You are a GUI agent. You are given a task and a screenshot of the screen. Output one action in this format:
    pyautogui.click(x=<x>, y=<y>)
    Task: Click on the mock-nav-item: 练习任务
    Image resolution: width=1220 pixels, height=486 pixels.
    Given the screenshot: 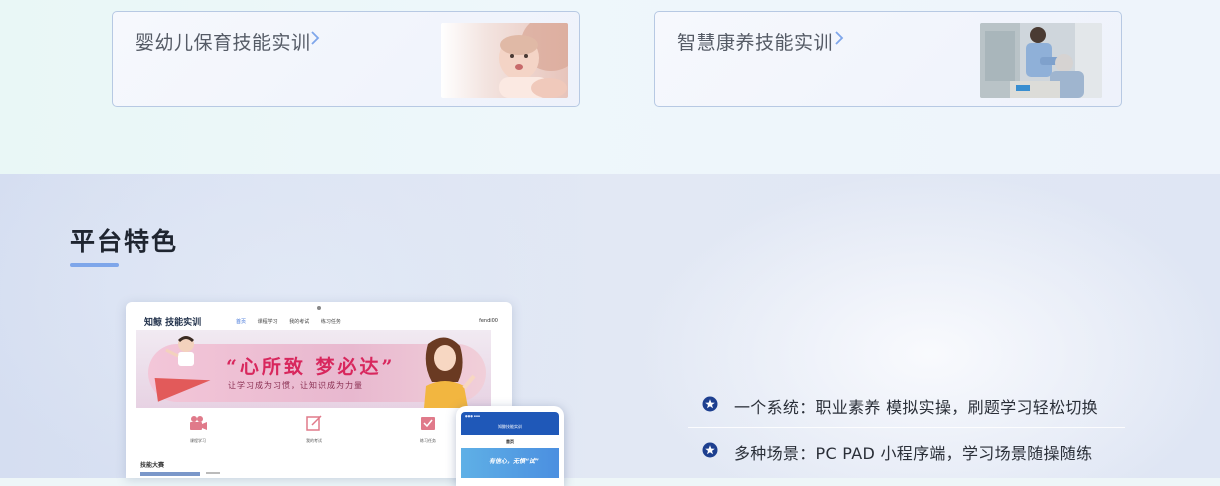 What is the action you would take?
    pyautogui.click(x=330, y=322)
    